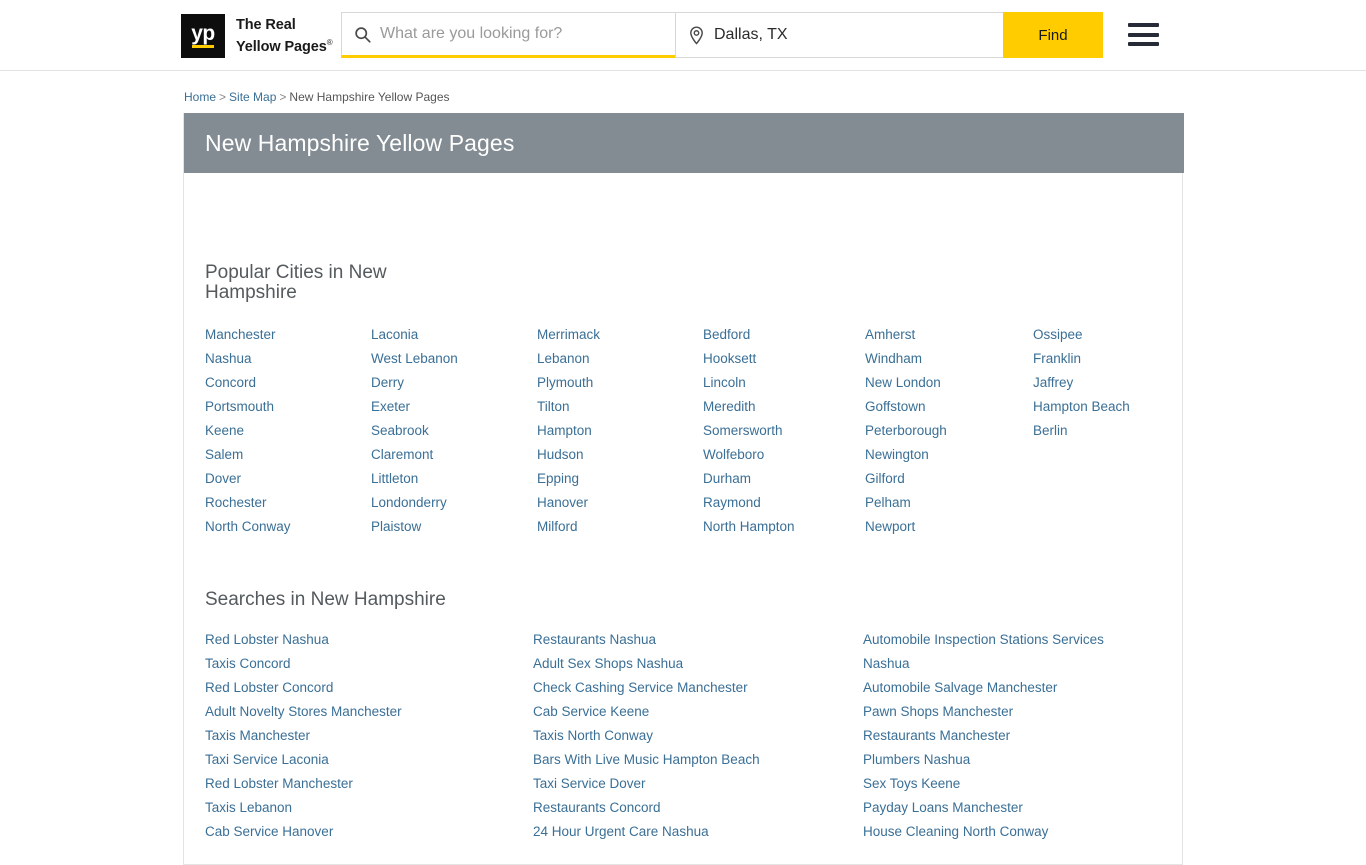  I want to click on search-link: Plumbers Nashua, so click(1013, 760).